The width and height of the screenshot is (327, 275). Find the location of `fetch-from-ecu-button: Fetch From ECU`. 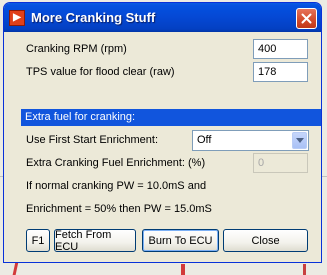

fetch-from-ecu-button: Fetch From ECU is located at coordinates (95, 241).